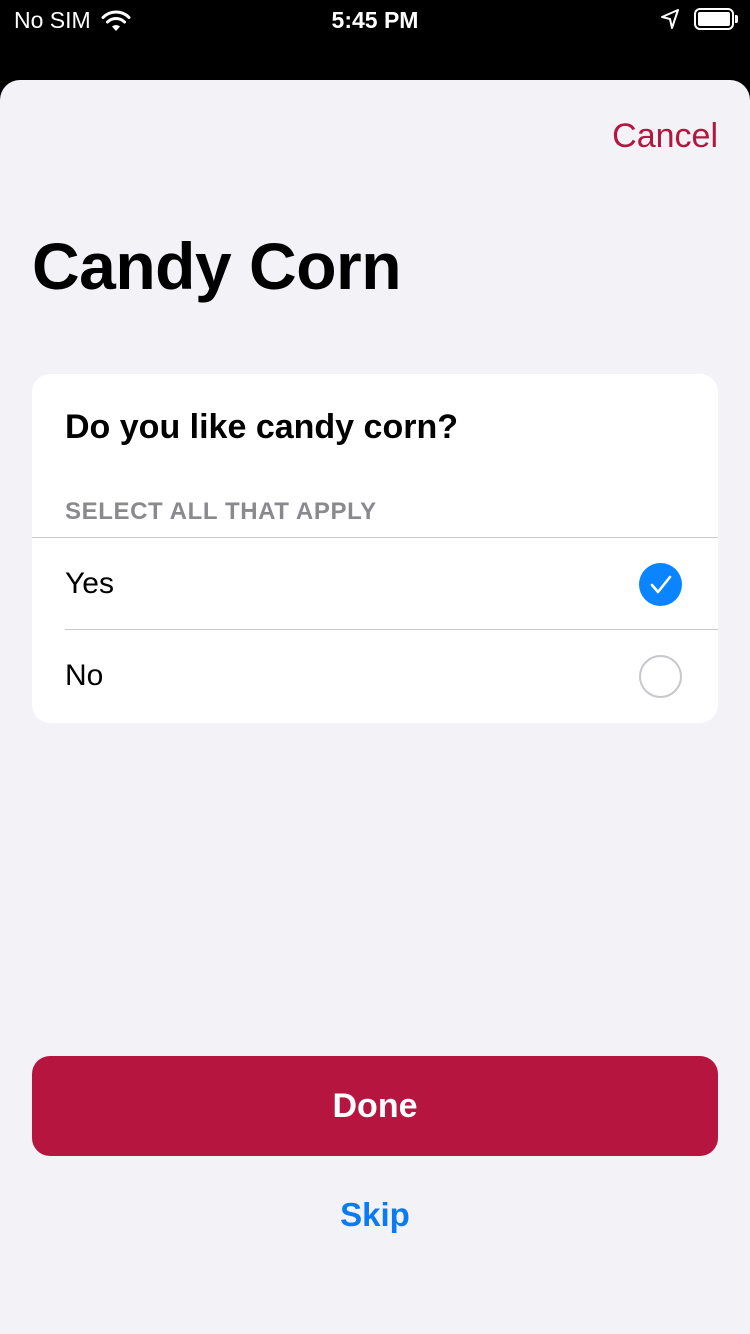 The width and height of the screenshot is (750, 1334). I want to click on status-bar: No SIM 5:45 PM, so click(375, 20).